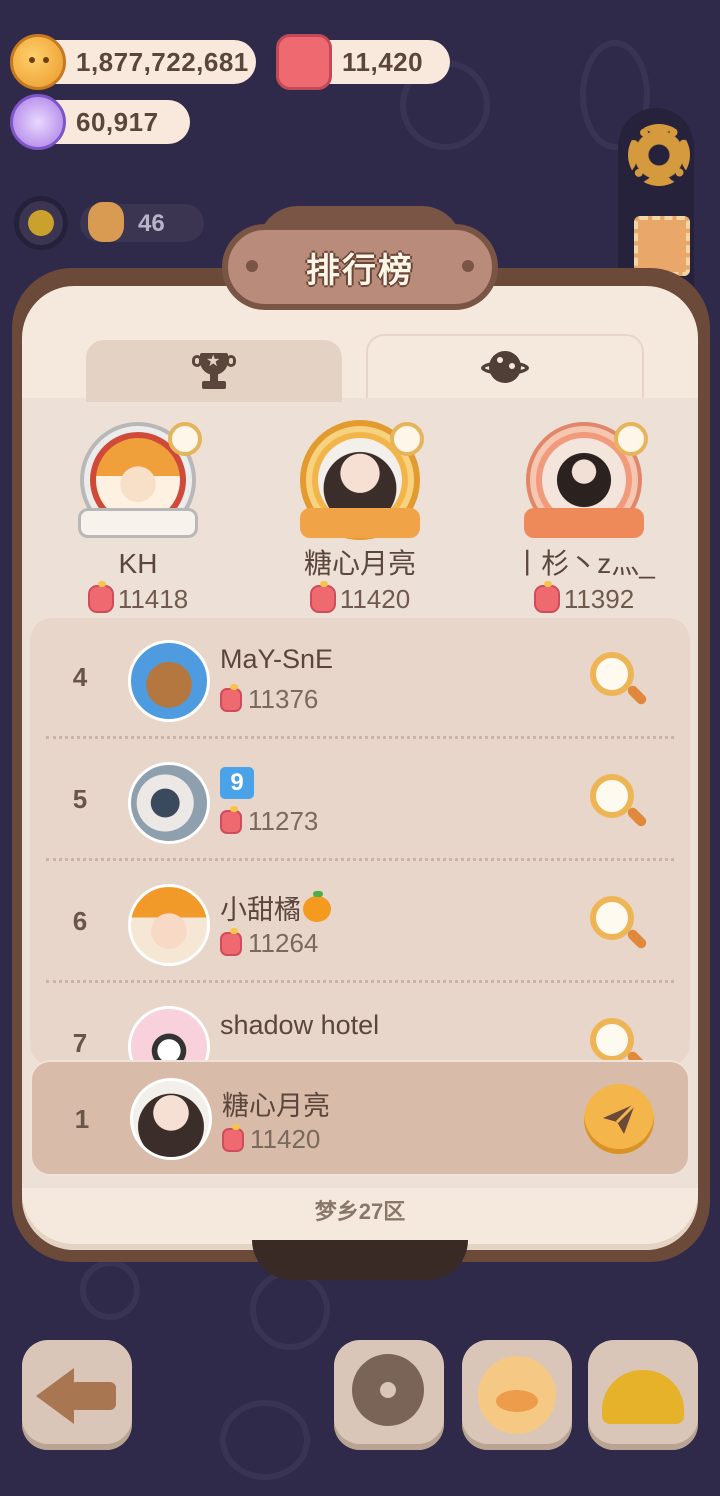 Image resolution: width=720 pixels, height=1496 pixels. I want to click on candy-amount: 60,917, so click(117, 121).